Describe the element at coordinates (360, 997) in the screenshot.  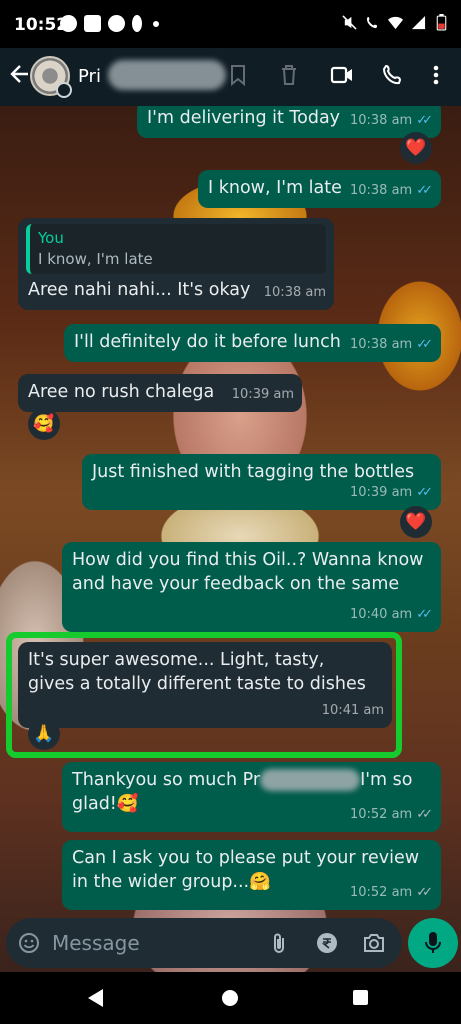
I see `nav-recents-icon` at that location.